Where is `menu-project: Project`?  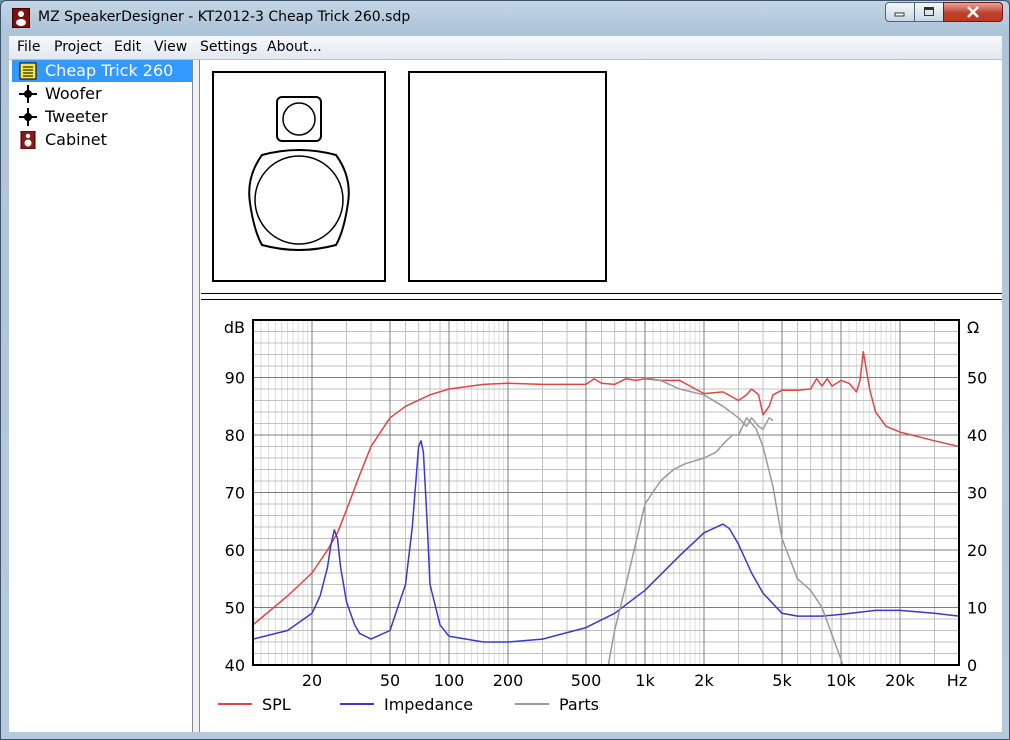 menu-project: Project is located at coordinates (78, 47).